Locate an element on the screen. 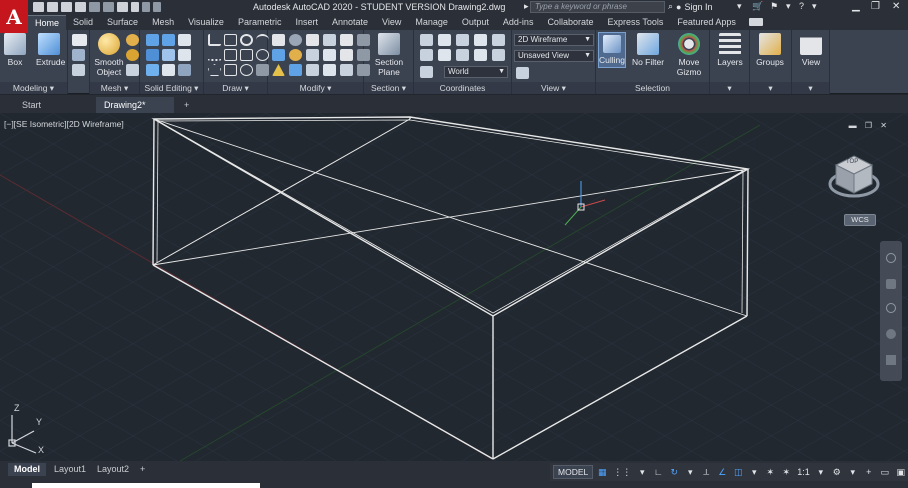 This screenshot has width=908, height=488. navigation-bar is located at coordinates (891, 311).